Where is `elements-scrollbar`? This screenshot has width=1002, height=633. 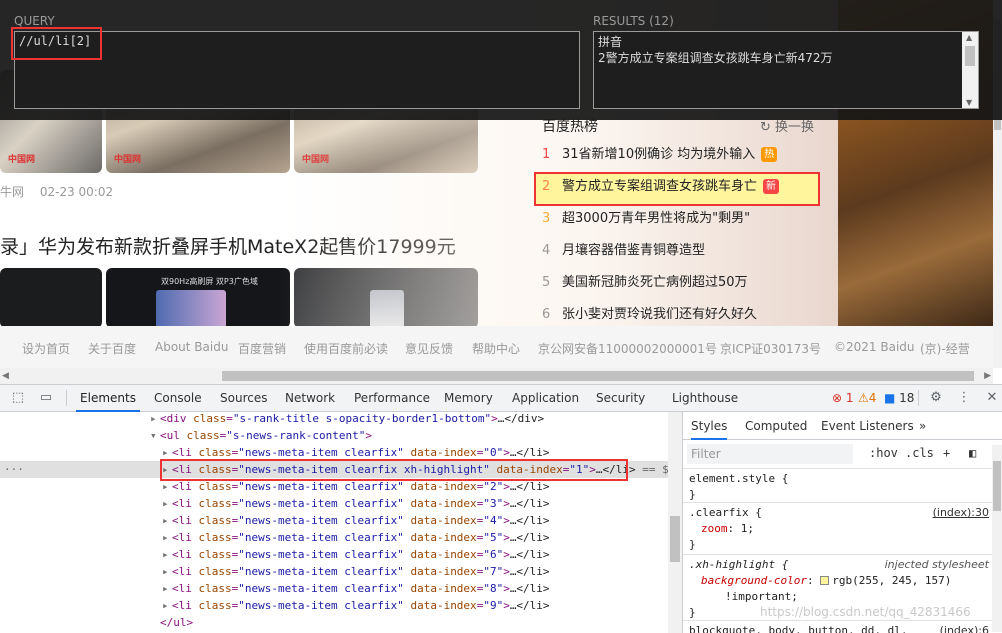
elements-scrollbar is located at coordinates (675, 522).